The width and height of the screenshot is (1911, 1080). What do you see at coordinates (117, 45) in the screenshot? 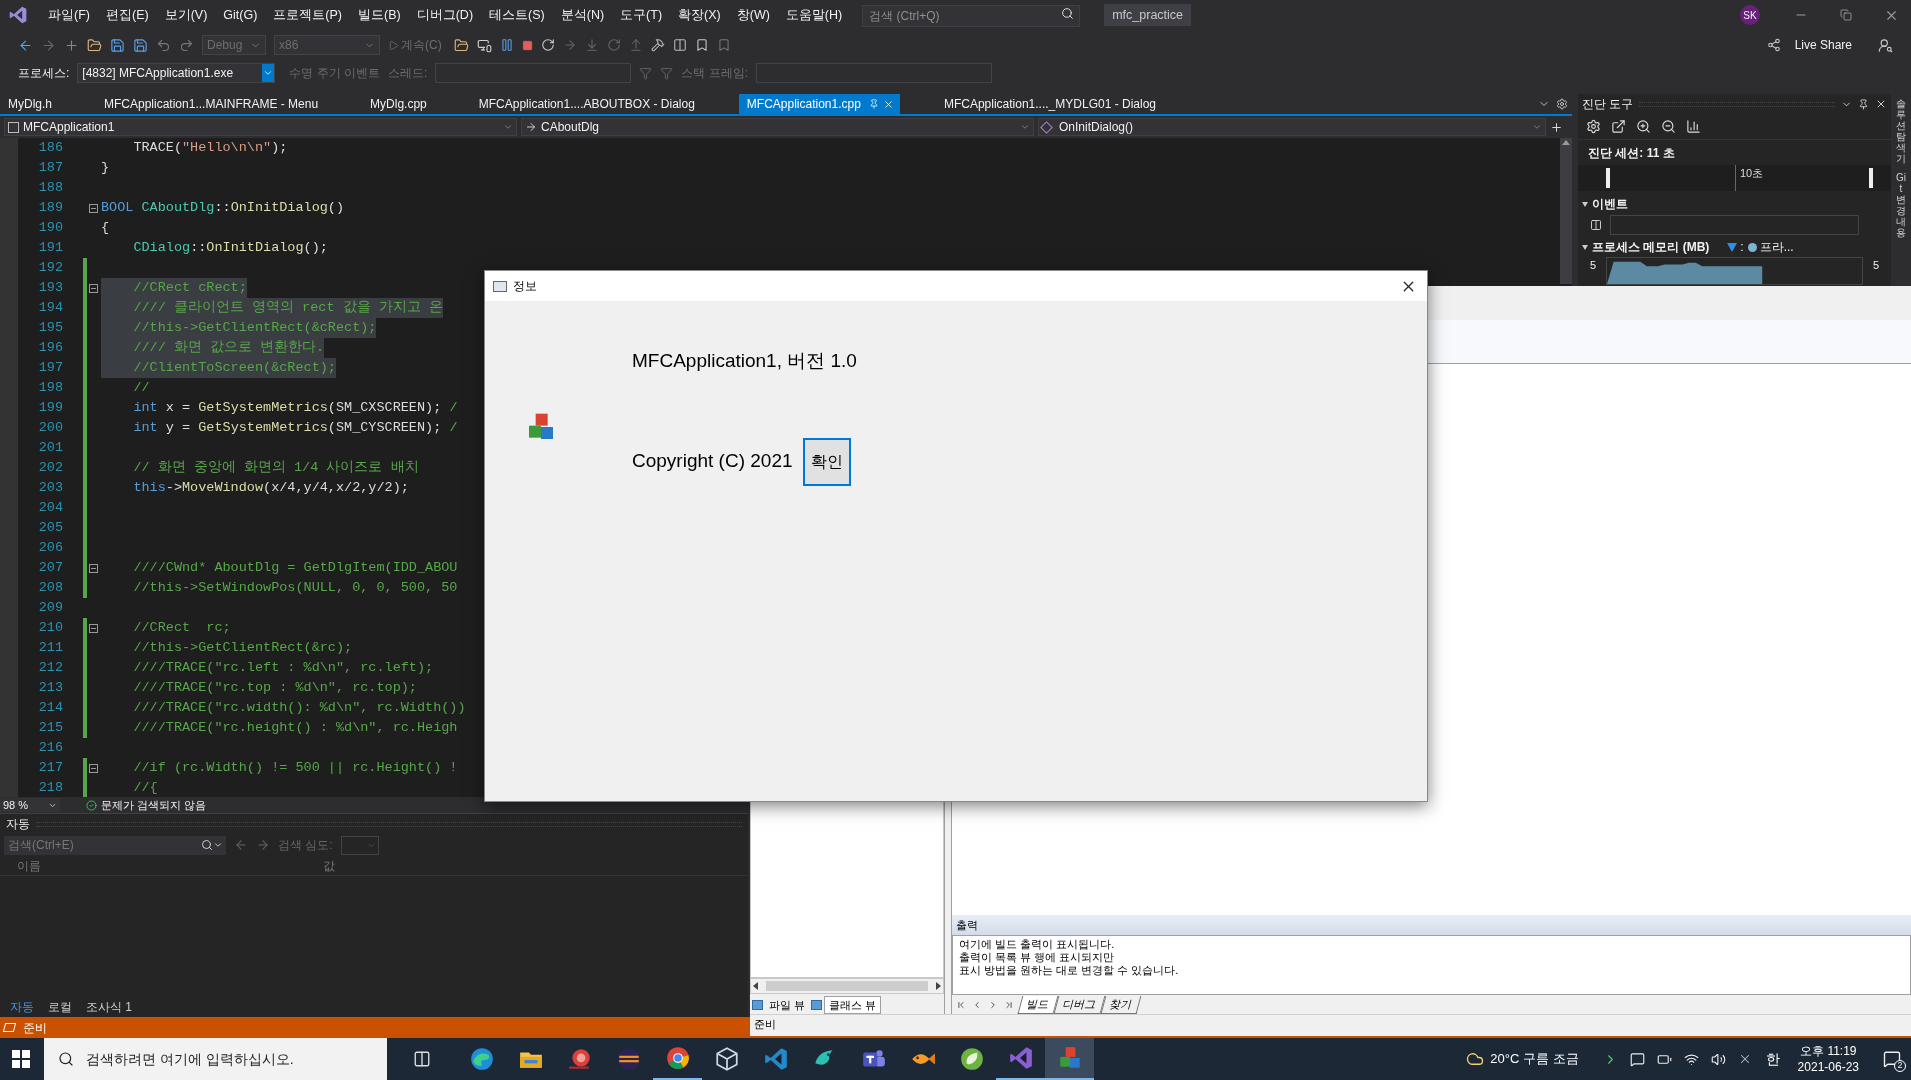
I see `save-icon` at bounding box center [117, 45].